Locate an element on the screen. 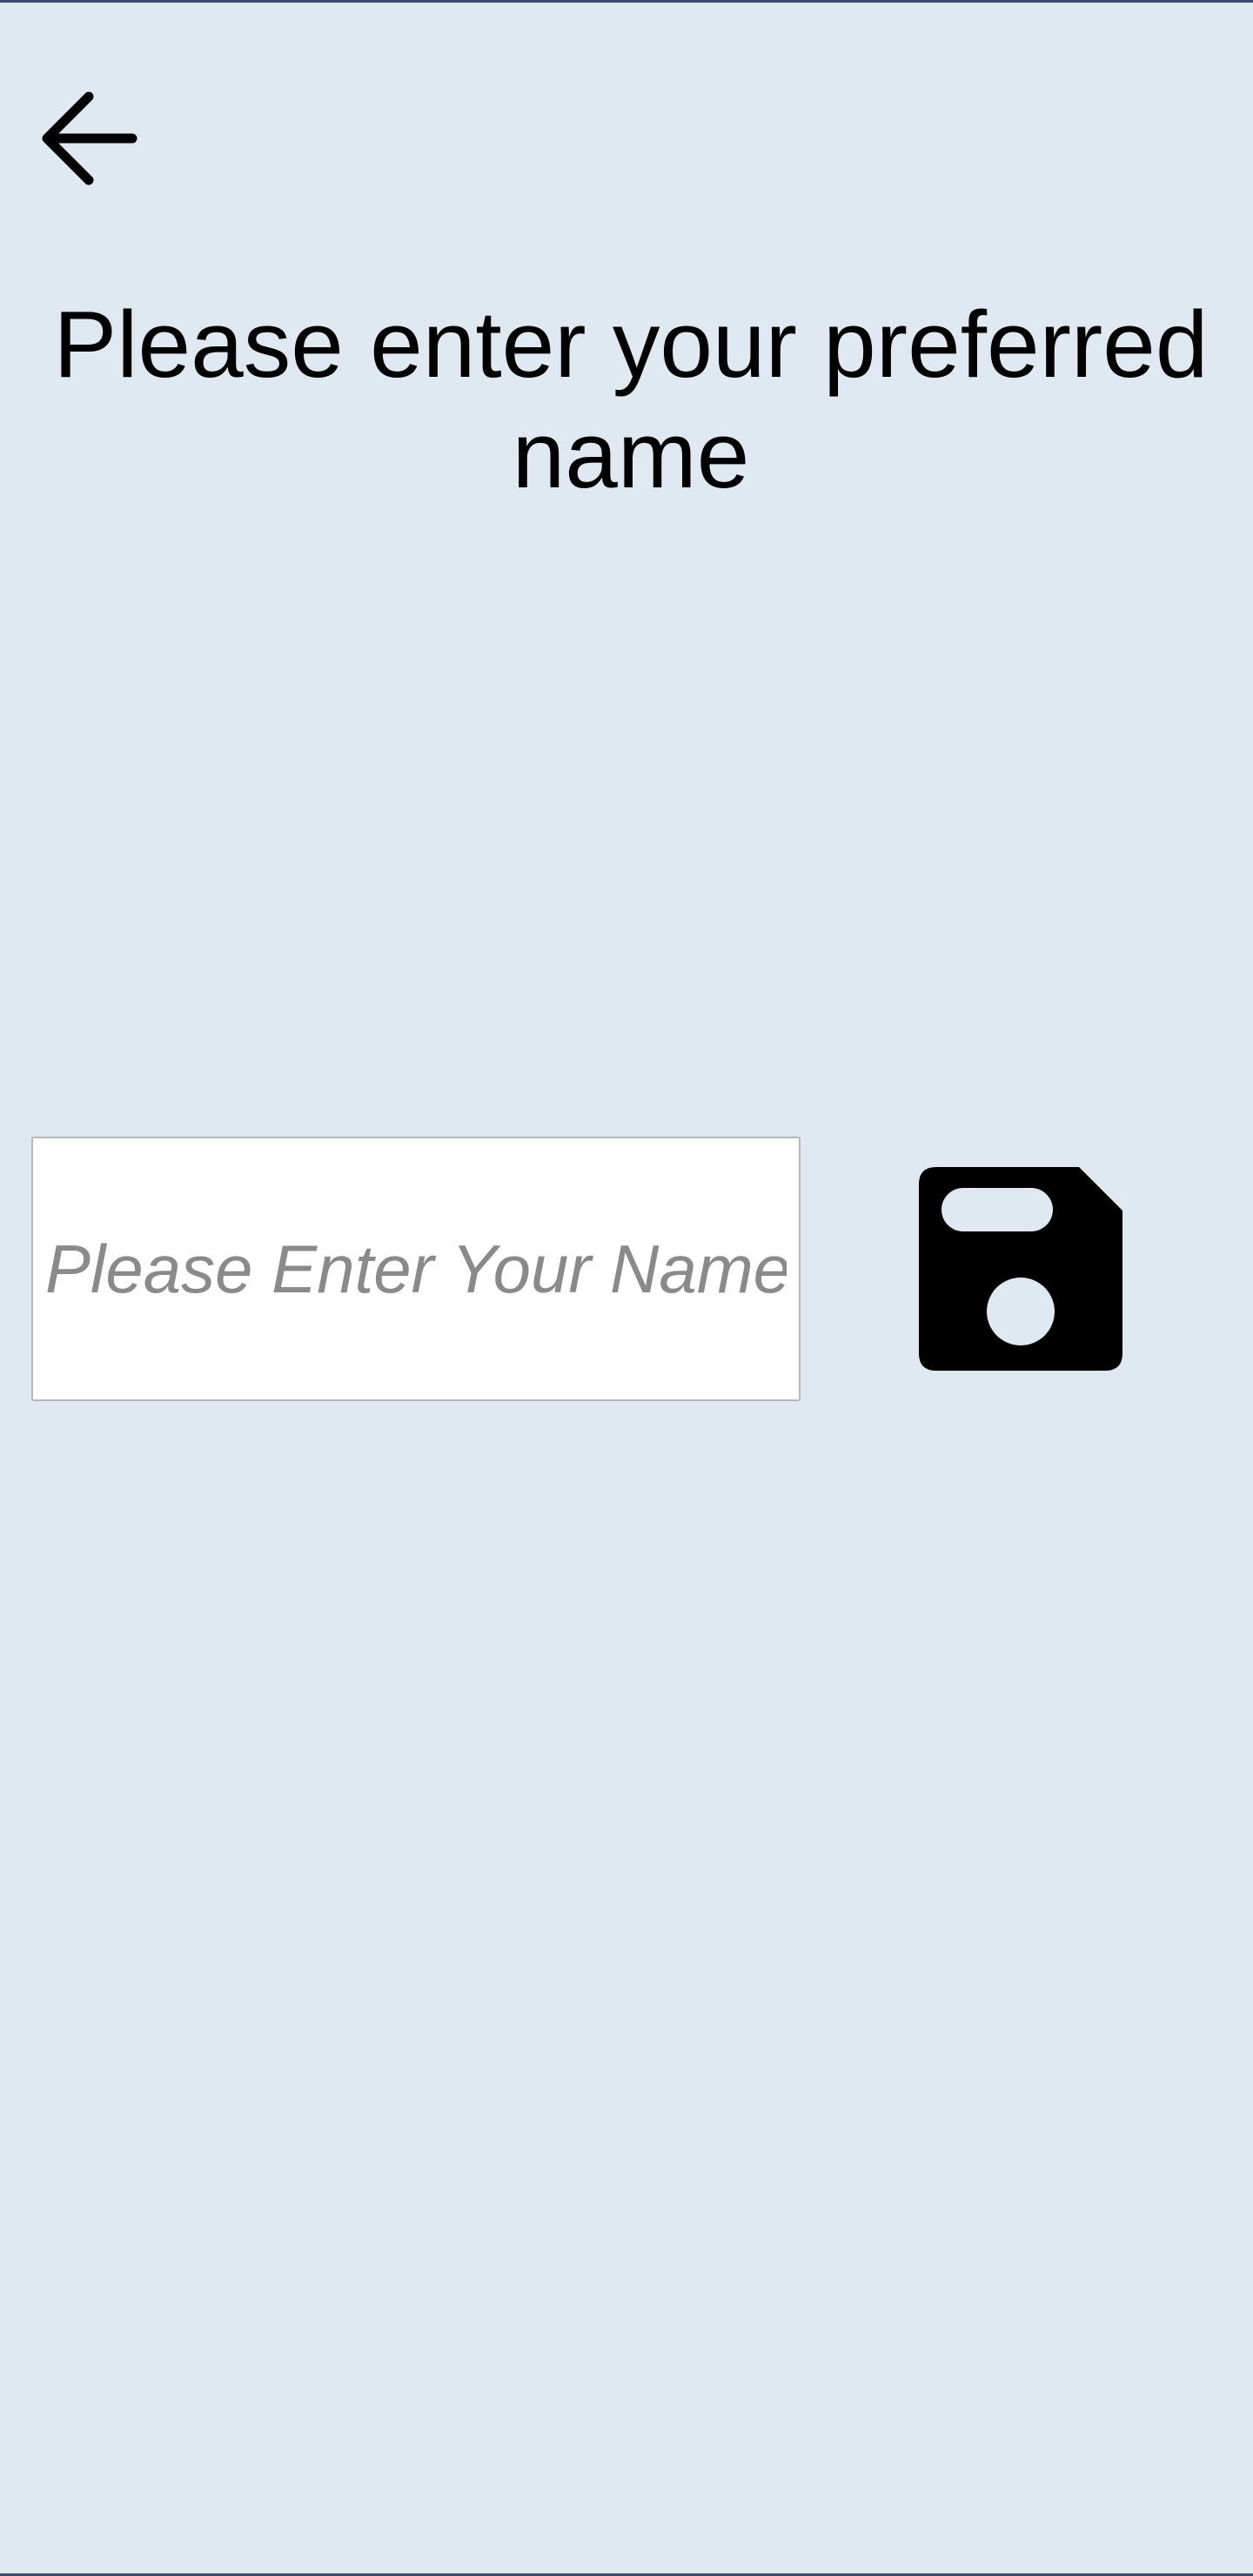 Image resolution: width=1253 pixels, height=2576 pixels. name-input is located at coordinates (416, 1269).